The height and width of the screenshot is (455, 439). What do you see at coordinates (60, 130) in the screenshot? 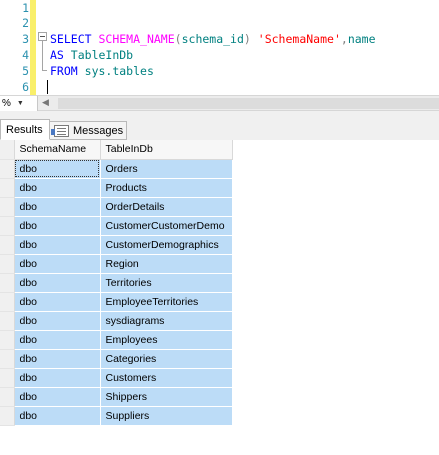
I see `messages-icon` at bounding box center [60, 130].